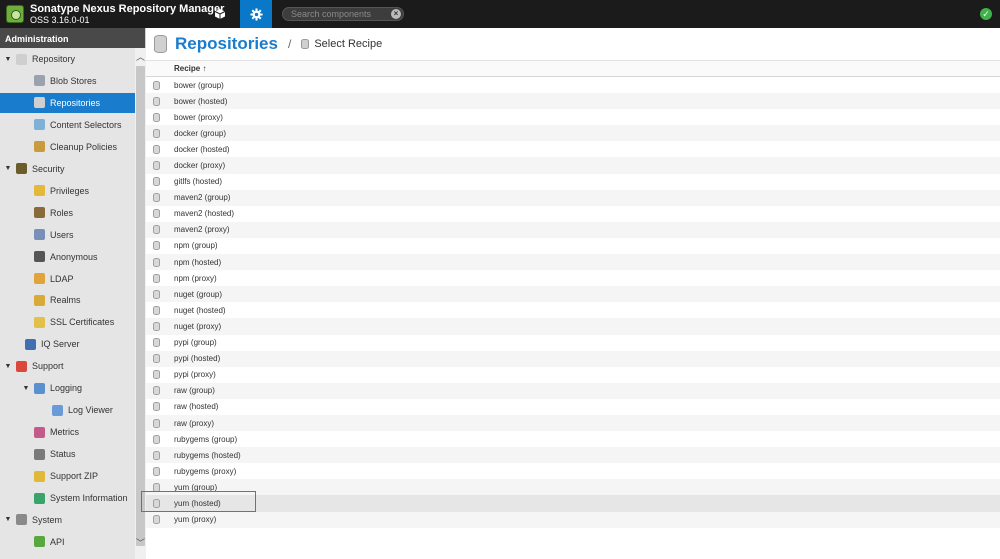 This screenshot has height=559, width=1000. Describe the element at coordinates (573, 69) in the screenshot. I see `recipe-column-header: Recipe ↑` at that location.